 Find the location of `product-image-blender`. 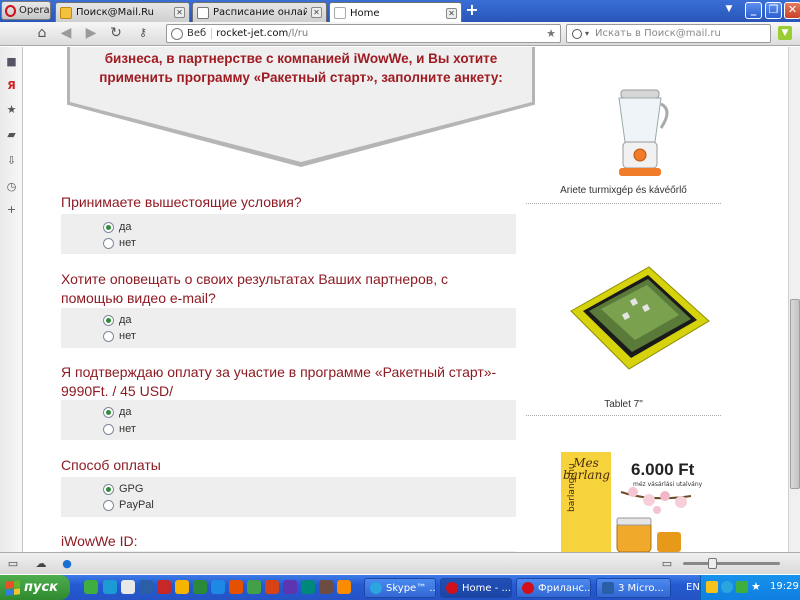

product-image-blender is located at coordinates (639, 134).